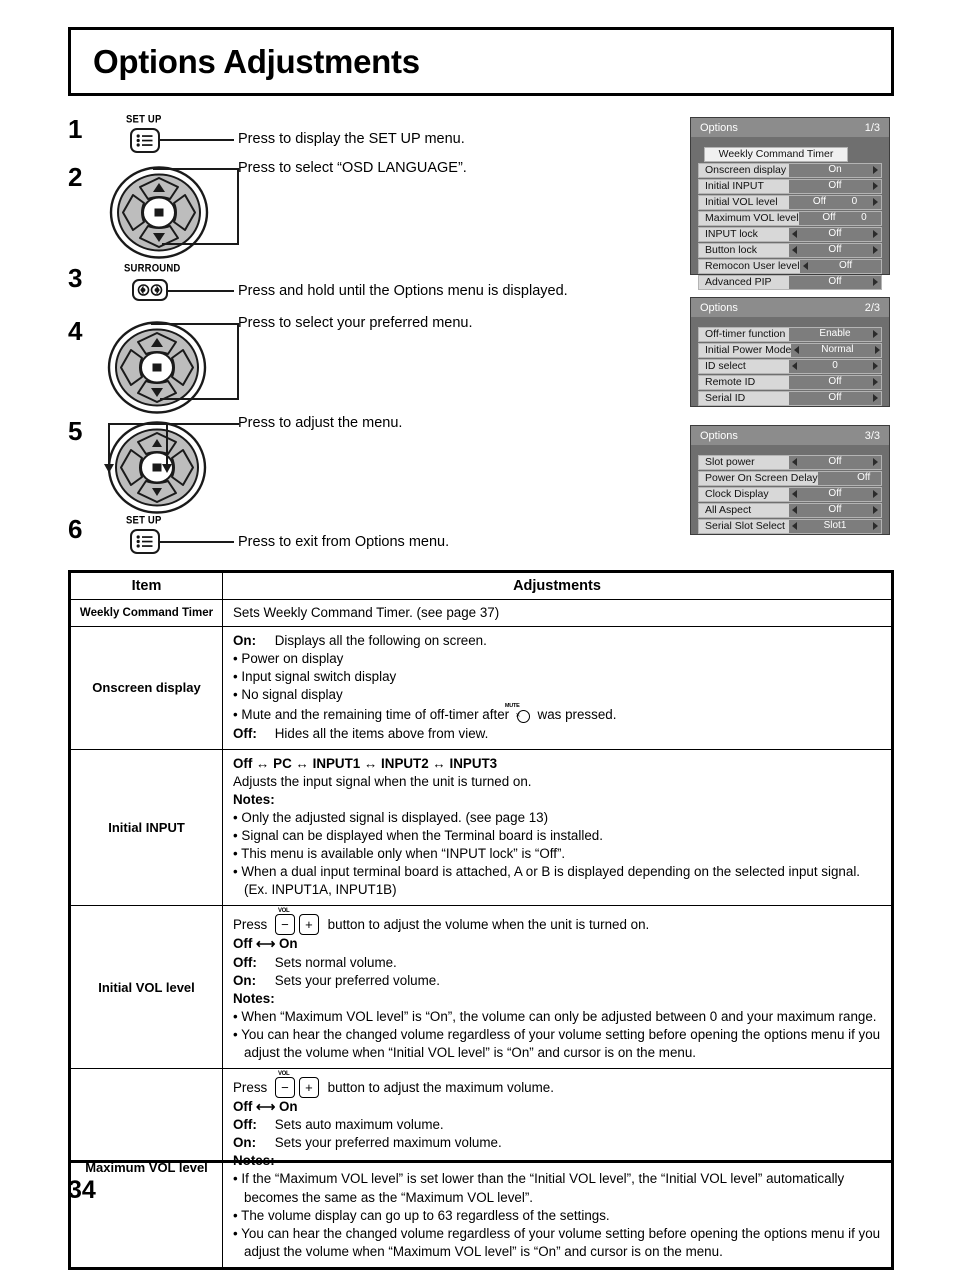 This screenshot has height=1270, width=954. Describe the element at coordinates (173, 424) in the screenshot. I see `leader-line-5a` at that location.